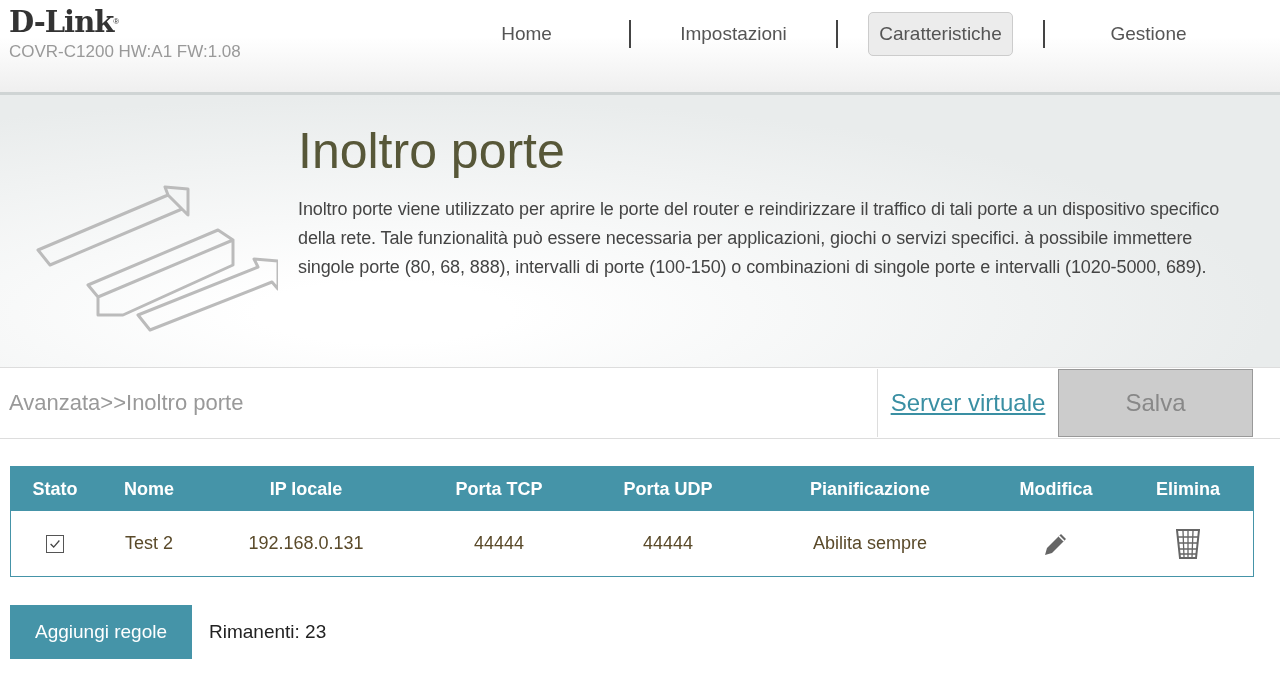 The width and height of the screenshot is (1280, 695). What do you see at coordinates (149, 543) in the screenshot?
I see `table-cell-text: Test 2` at bounding box center [149, 543].